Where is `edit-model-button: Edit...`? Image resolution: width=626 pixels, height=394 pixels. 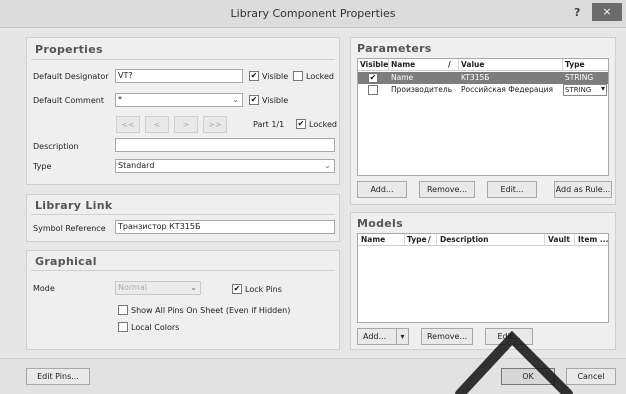
edit-model-button: Edit... is located at coordinates (509, 336).